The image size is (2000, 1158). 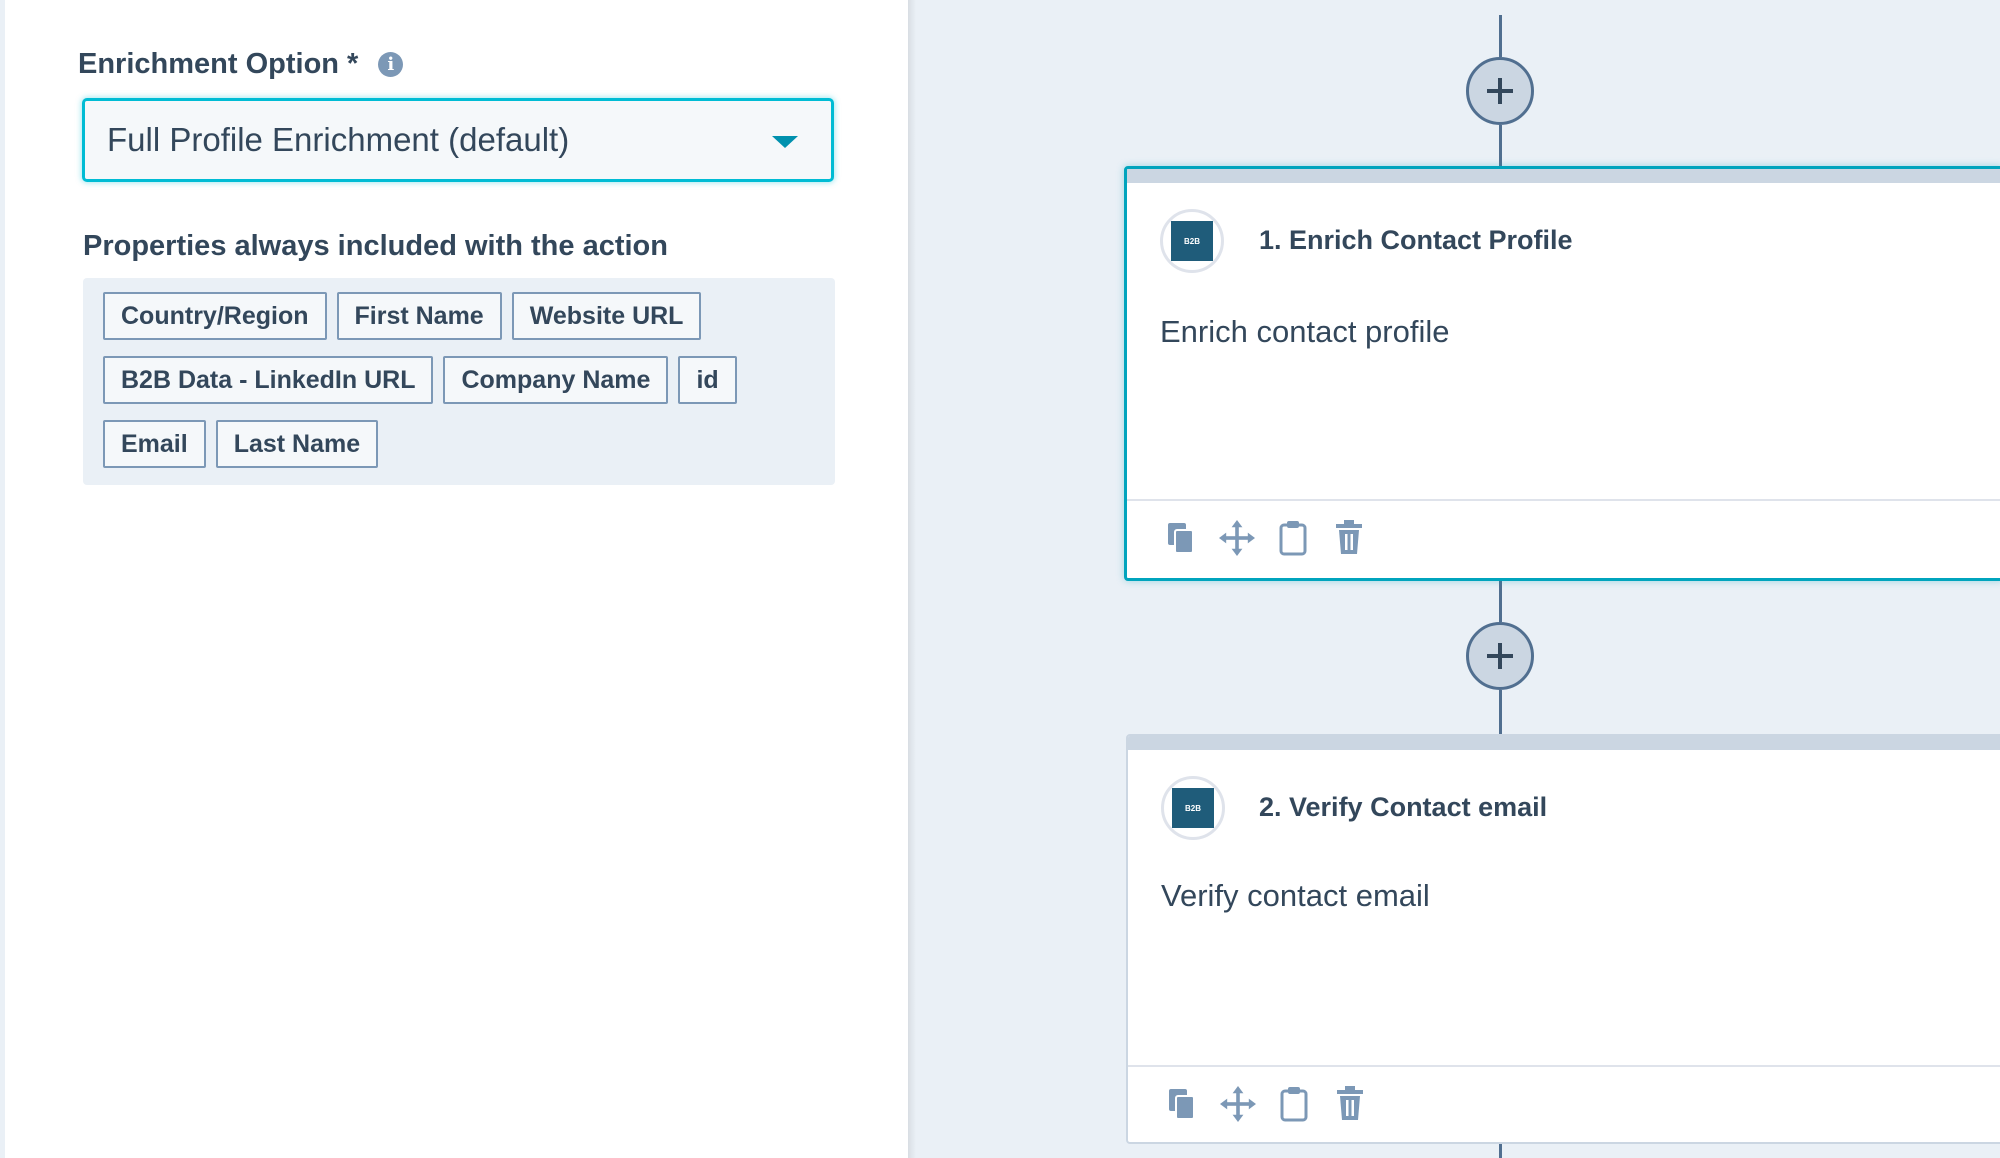 What do you see at coordinates (1403, 807) in the screenshot?
I see `card-title: 2. Verify Contact email` at bounding box center [1403, 807].